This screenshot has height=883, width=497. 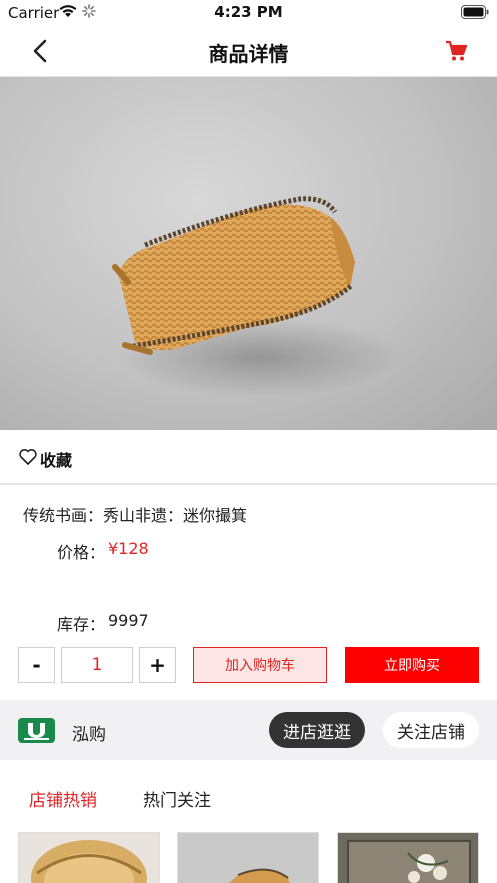 What do you see at coordinates (412, 665) in the screenshot?
I see `buy-now-button: 立即购买` at bounding box center [412, 665].